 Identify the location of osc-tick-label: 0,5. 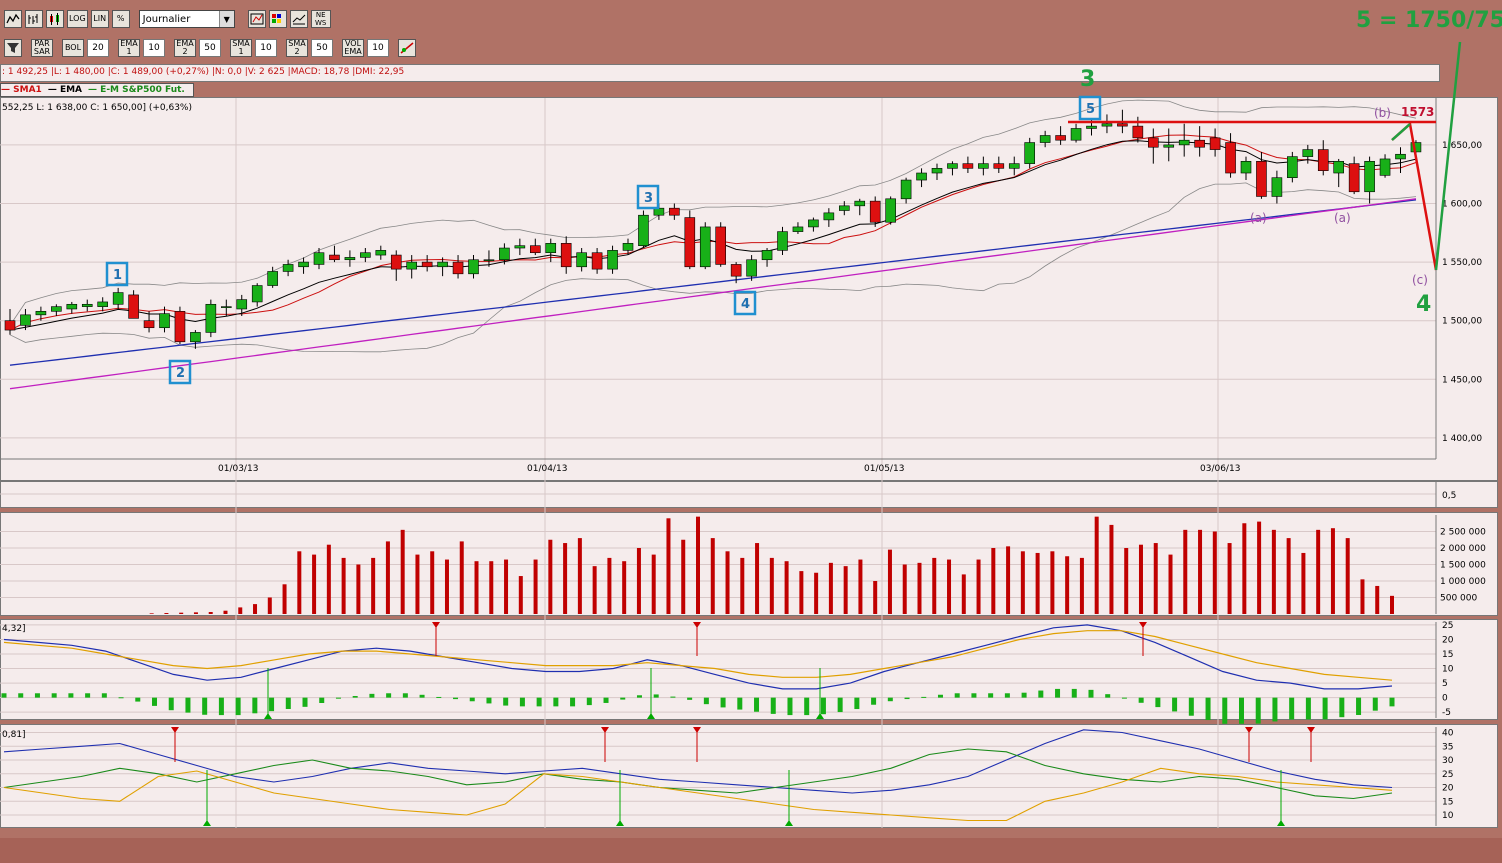
(1449, 496).